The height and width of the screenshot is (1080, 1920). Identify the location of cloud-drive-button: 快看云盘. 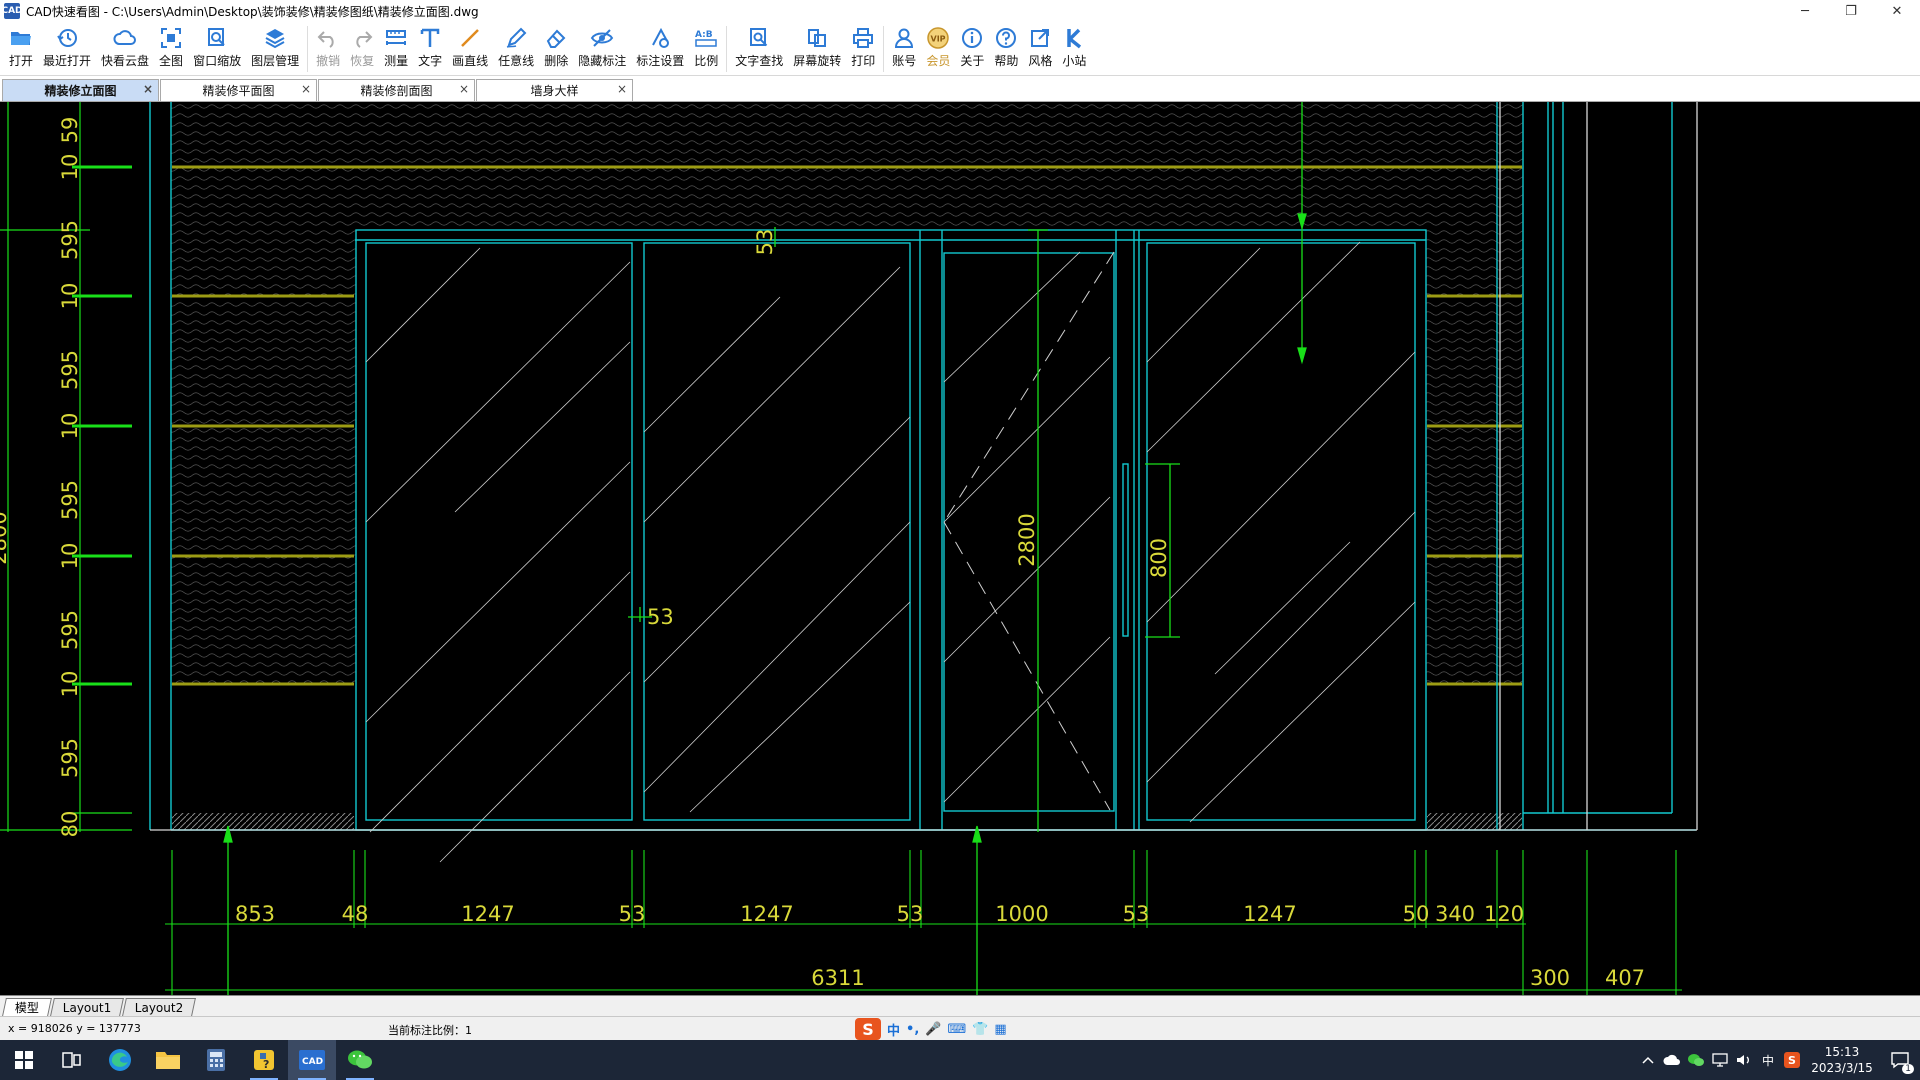
(125, 48).